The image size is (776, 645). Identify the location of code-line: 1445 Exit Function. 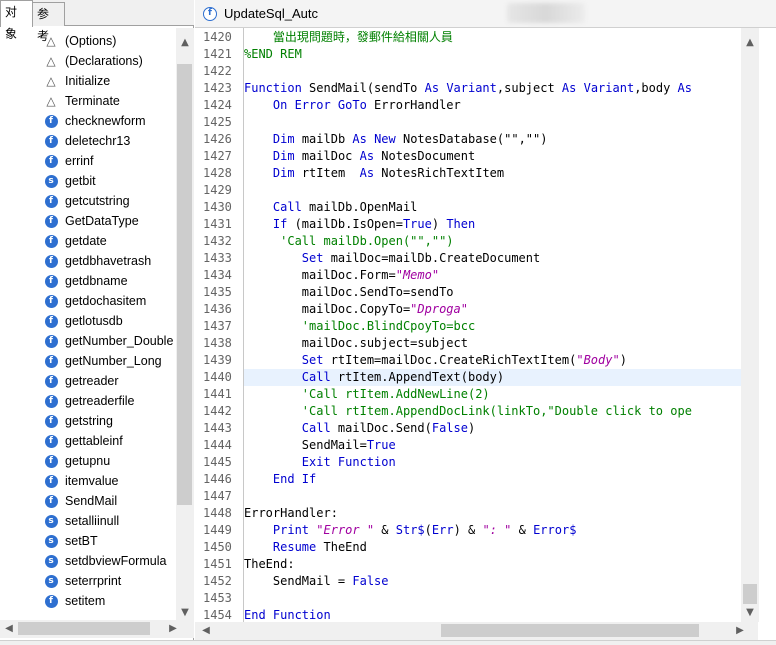
(476, 462).